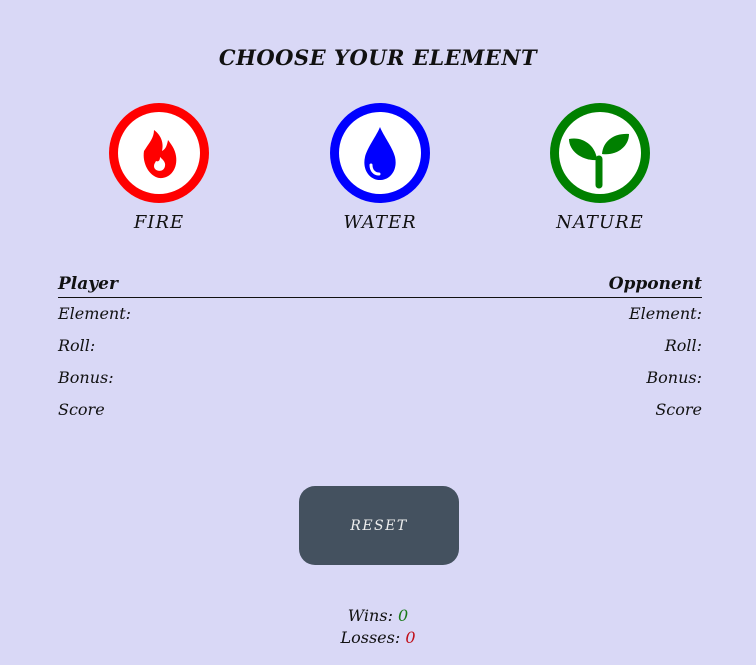  I want to click on wins-value: 0, so click(403, 615).